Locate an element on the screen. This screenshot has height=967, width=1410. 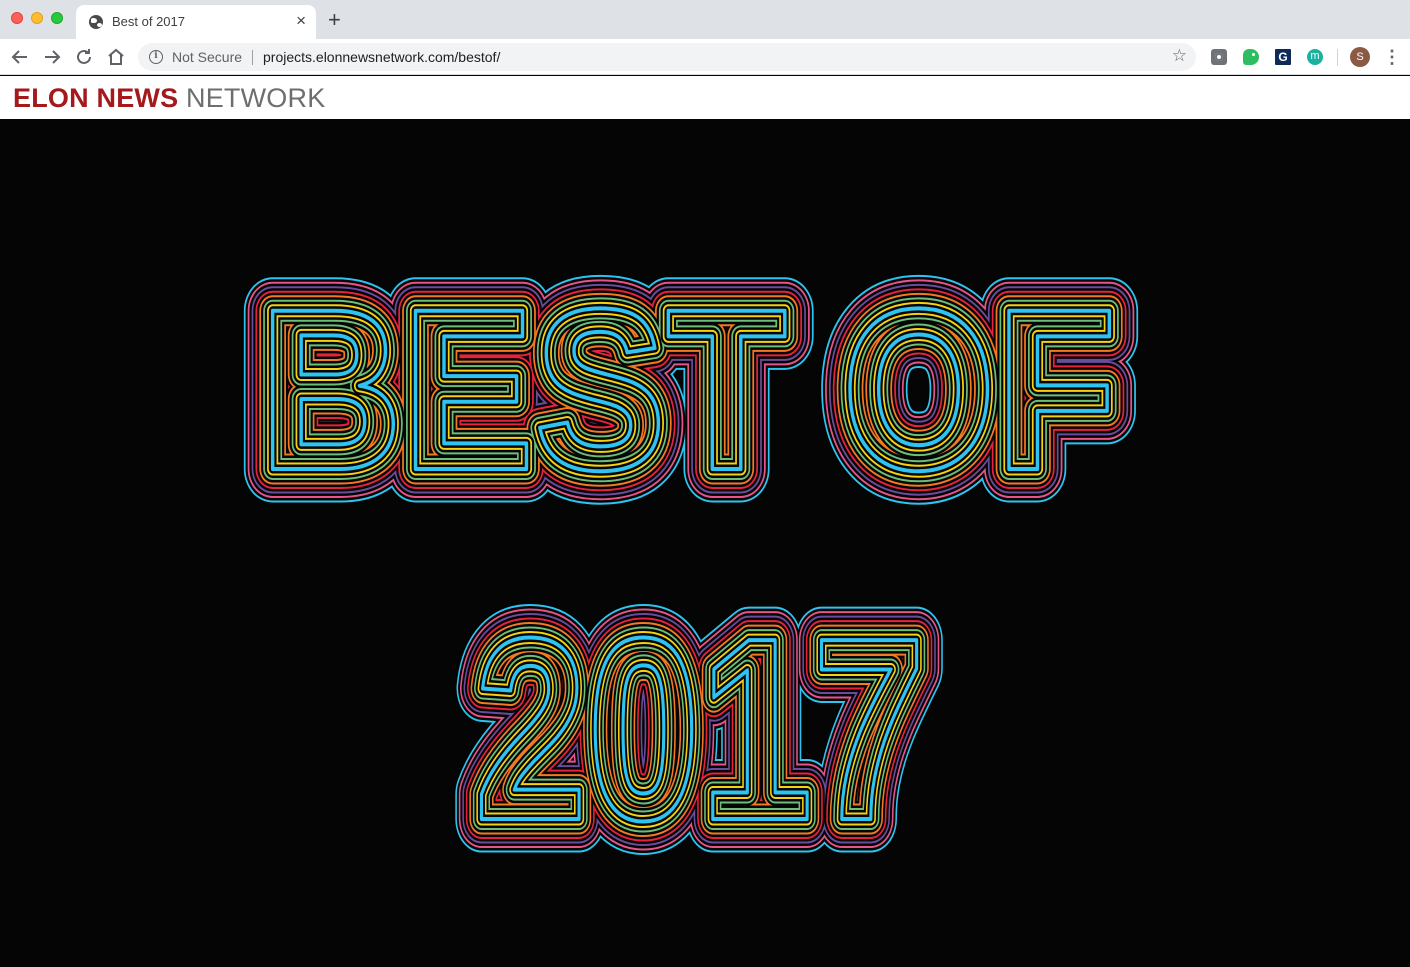
close-window-button is located at coordinates (17, 18).